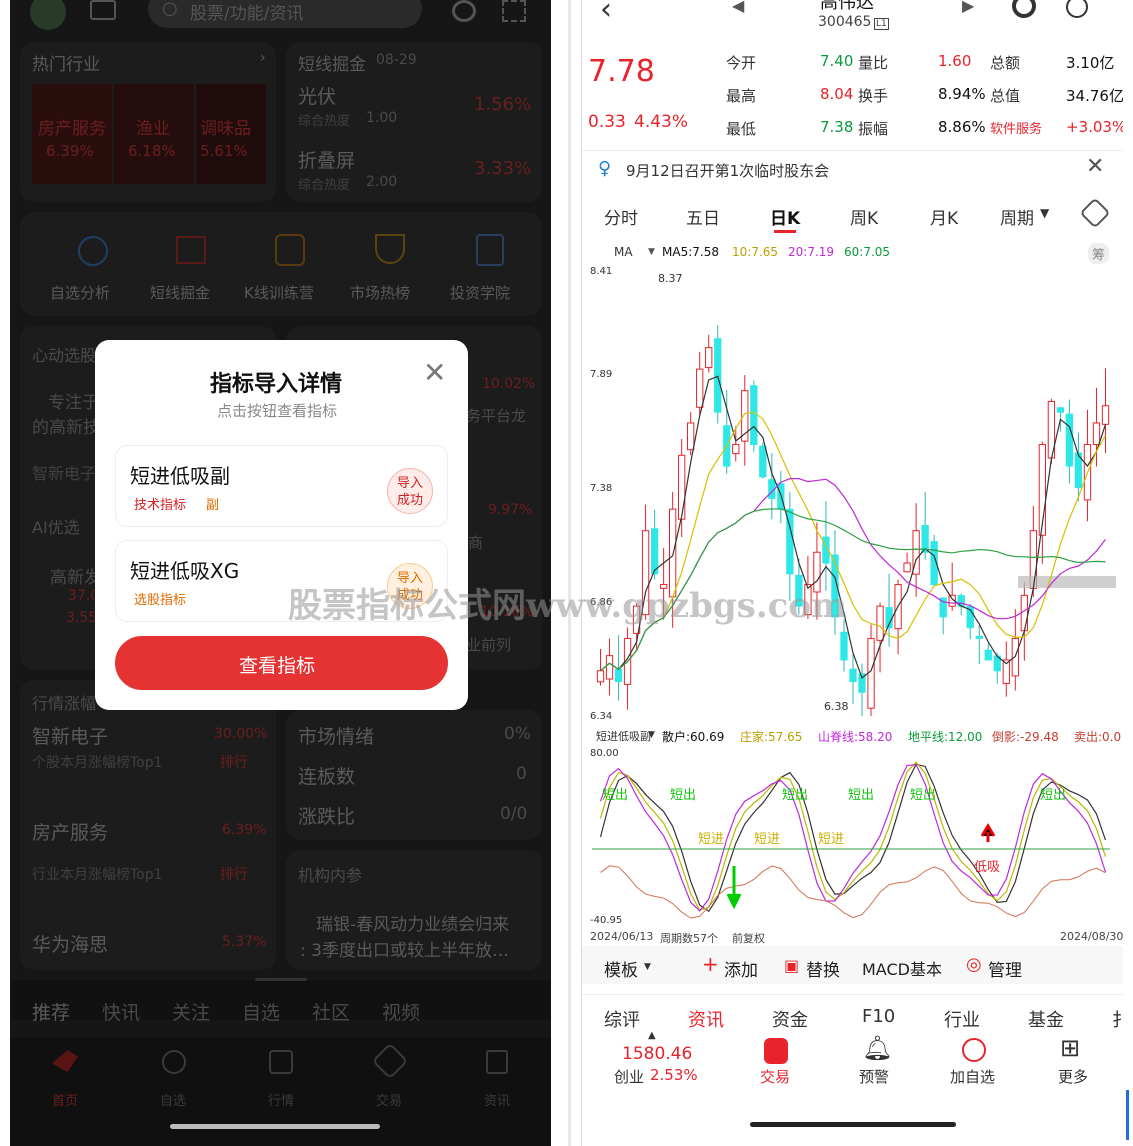 The height and width of the screenshot is (1146, 1133). Describe the element at coordinates (878, 1016) in the screenshot. I see `tab-f10: F10` at that location.